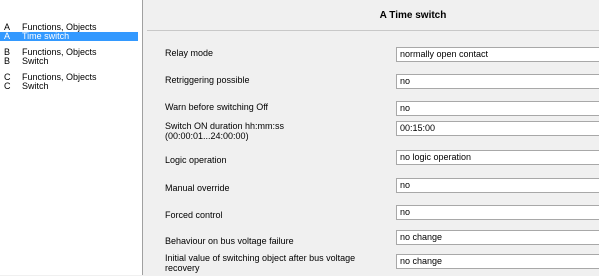 The width and height of the screenshot is (599, 276). Describe the element at coordinates (497, 108) in the screenshot. I see `warn-before-off-select: no` at that location.